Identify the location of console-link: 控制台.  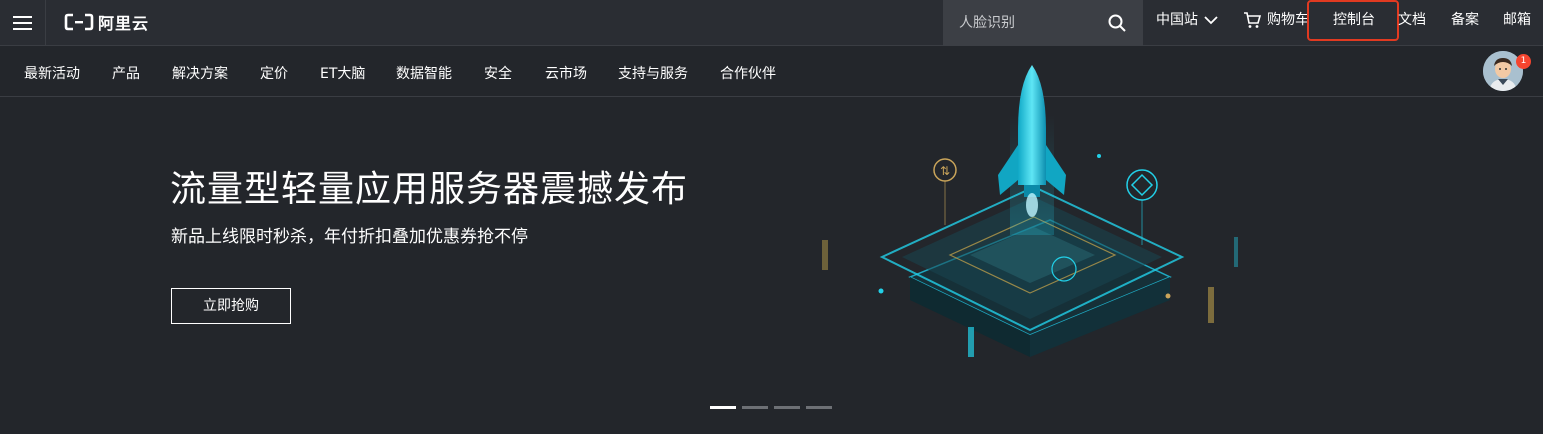
(1354, 23).